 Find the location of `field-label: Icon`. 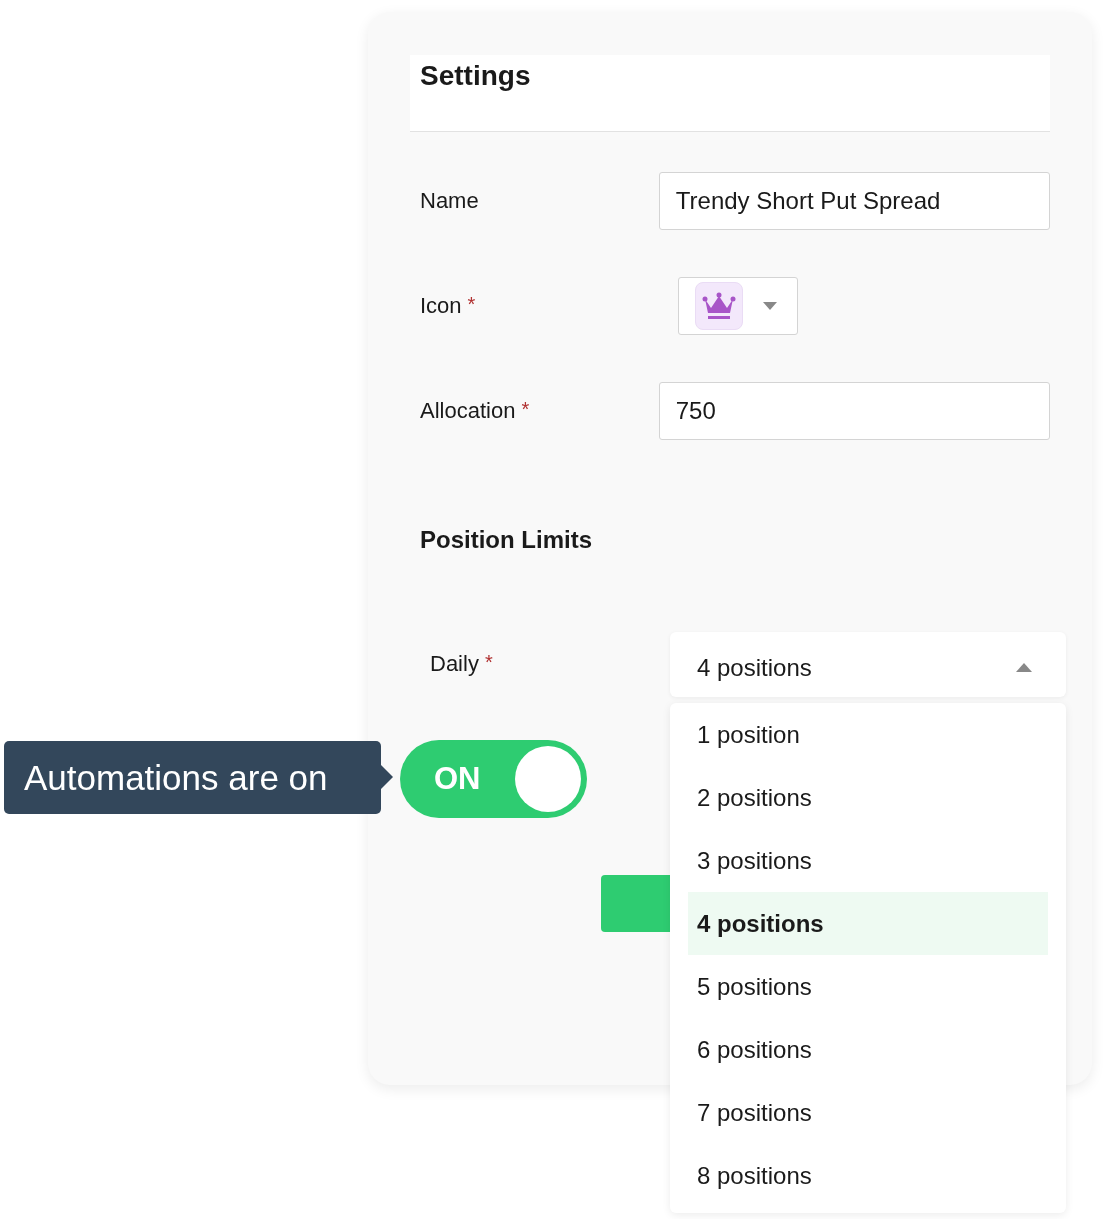

field-label: Icon is located at coordinates (441, 306).